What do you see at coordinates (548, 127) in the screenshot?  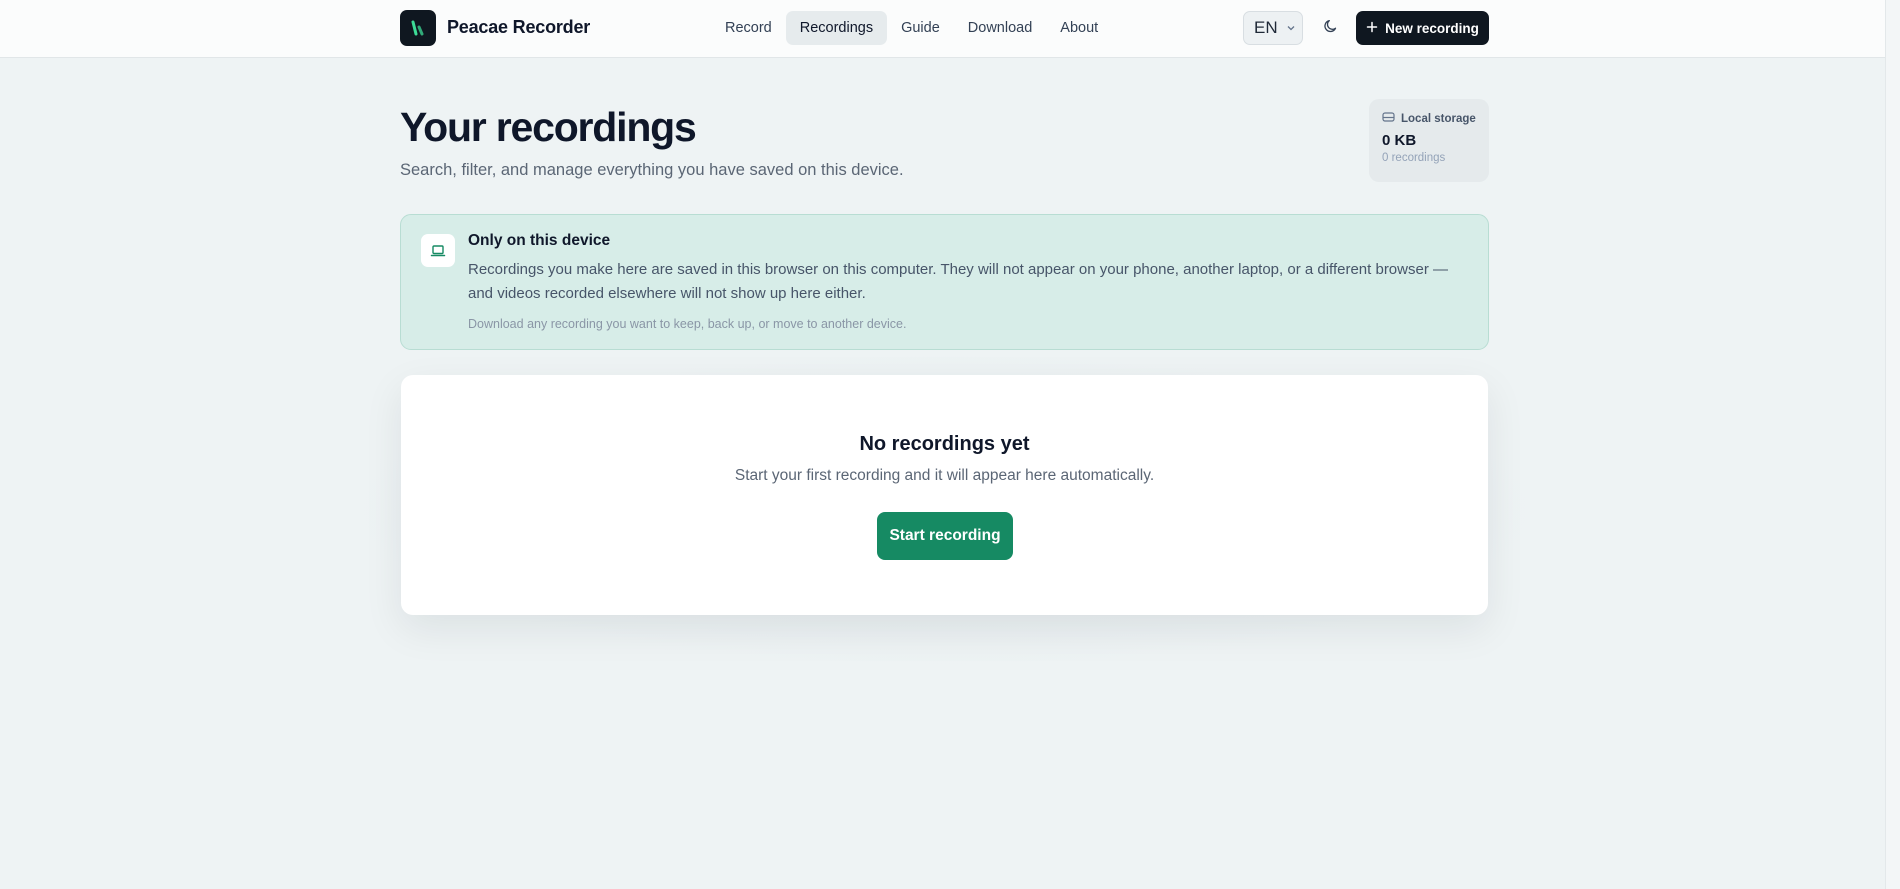 I see `page-title: Your recordings` at bounding box center [548, 127].